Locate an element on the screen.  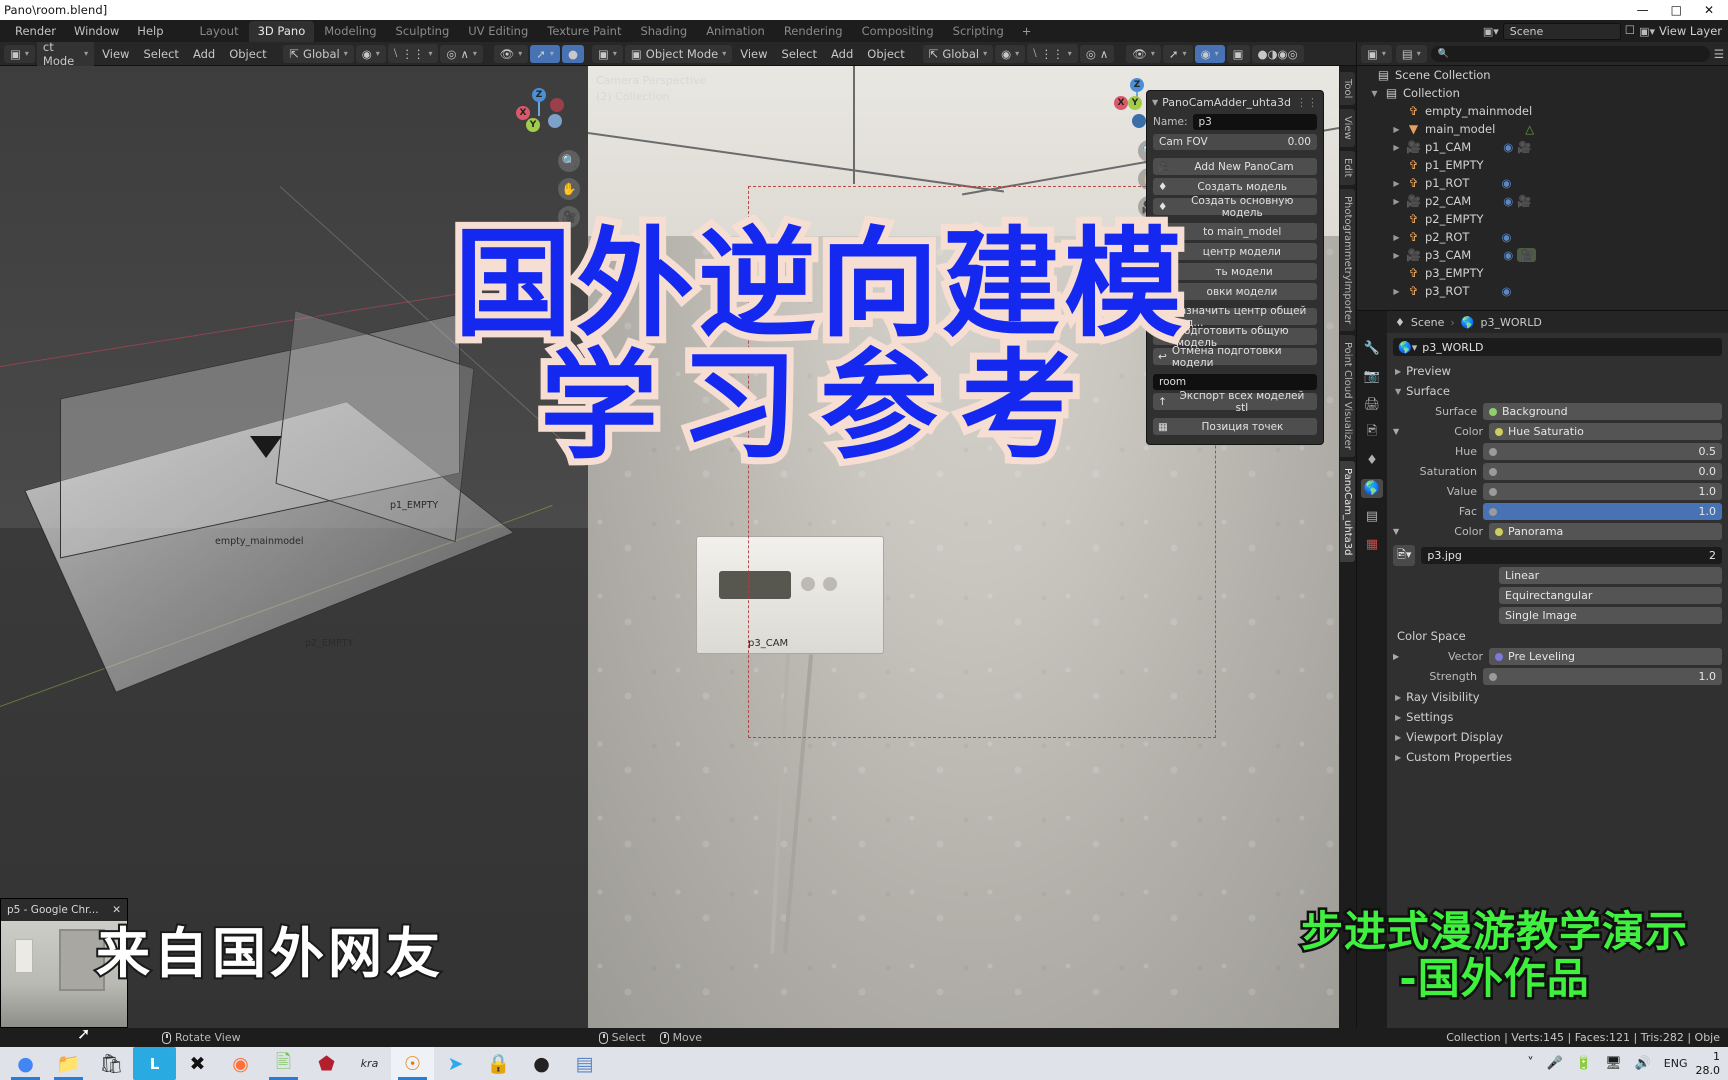
taskbar-firefox-icon: ◉ is located at coordinates (240, 1063).